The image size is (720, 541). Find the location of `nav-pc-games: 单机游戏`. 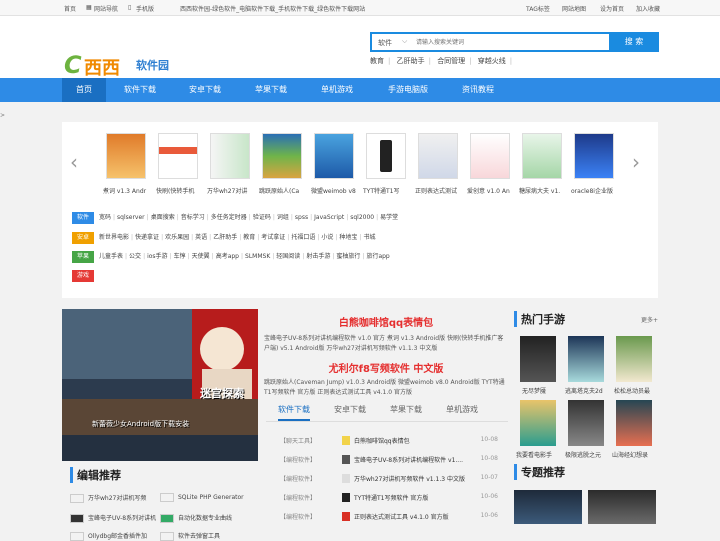

nav-pc-games: 单机游戏 is located at coordinates (337, 90).